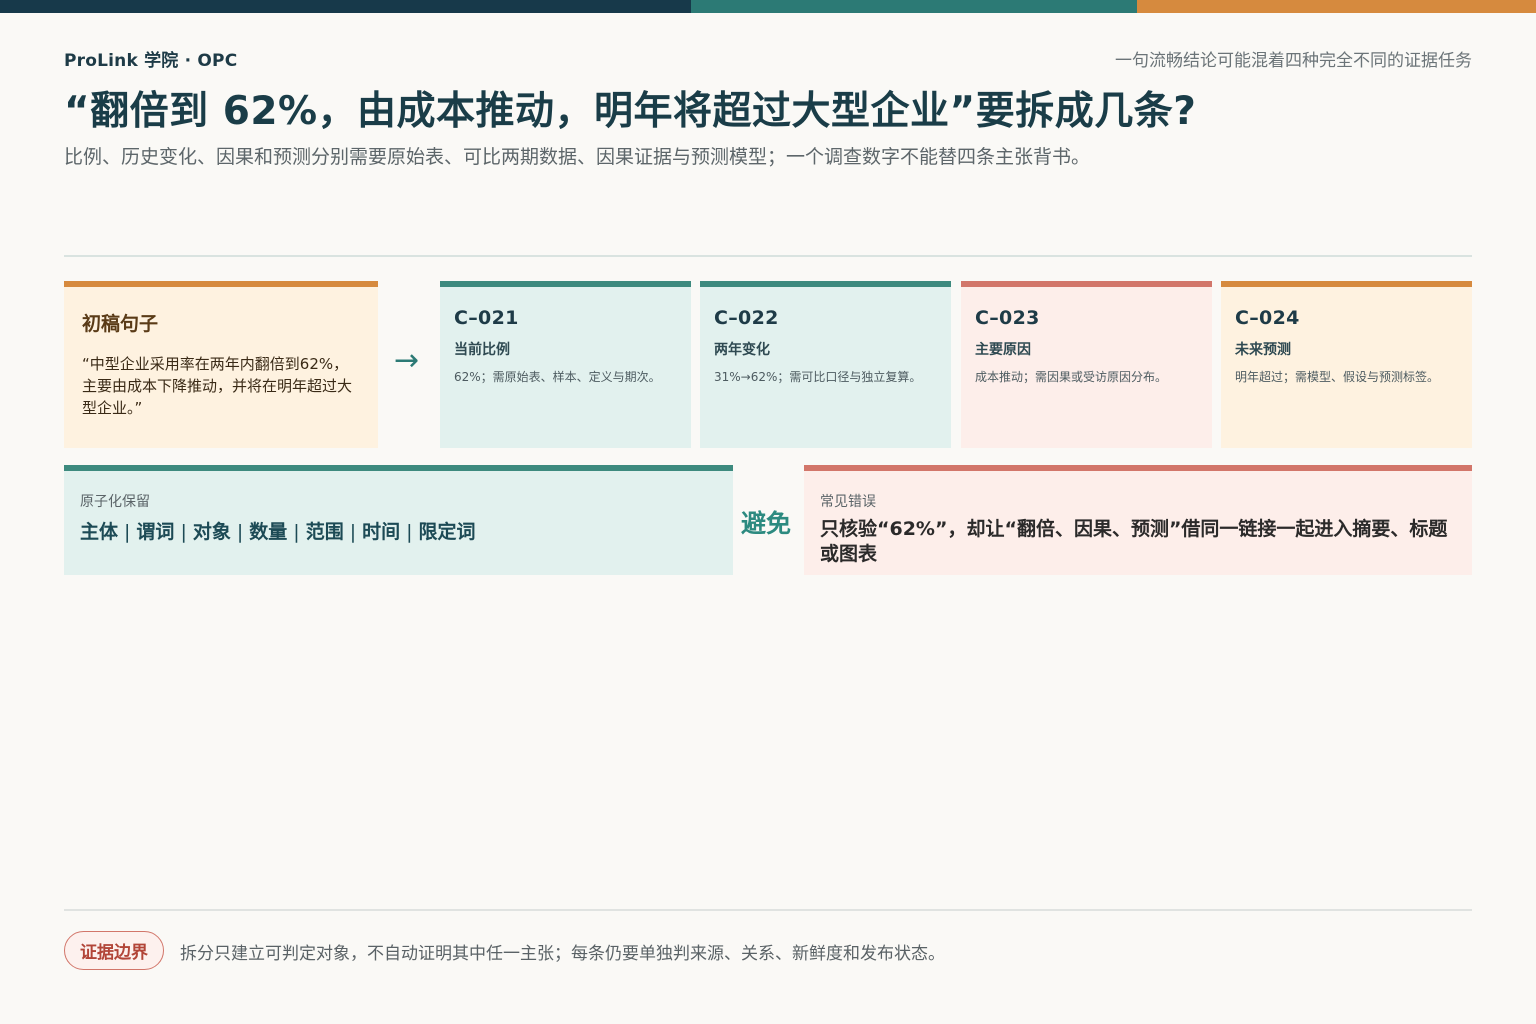  What do you see at coordinates (1003, 350) in the screenshot?
I see `claim-name: 主要原因` at bounding box center [1003, 350].